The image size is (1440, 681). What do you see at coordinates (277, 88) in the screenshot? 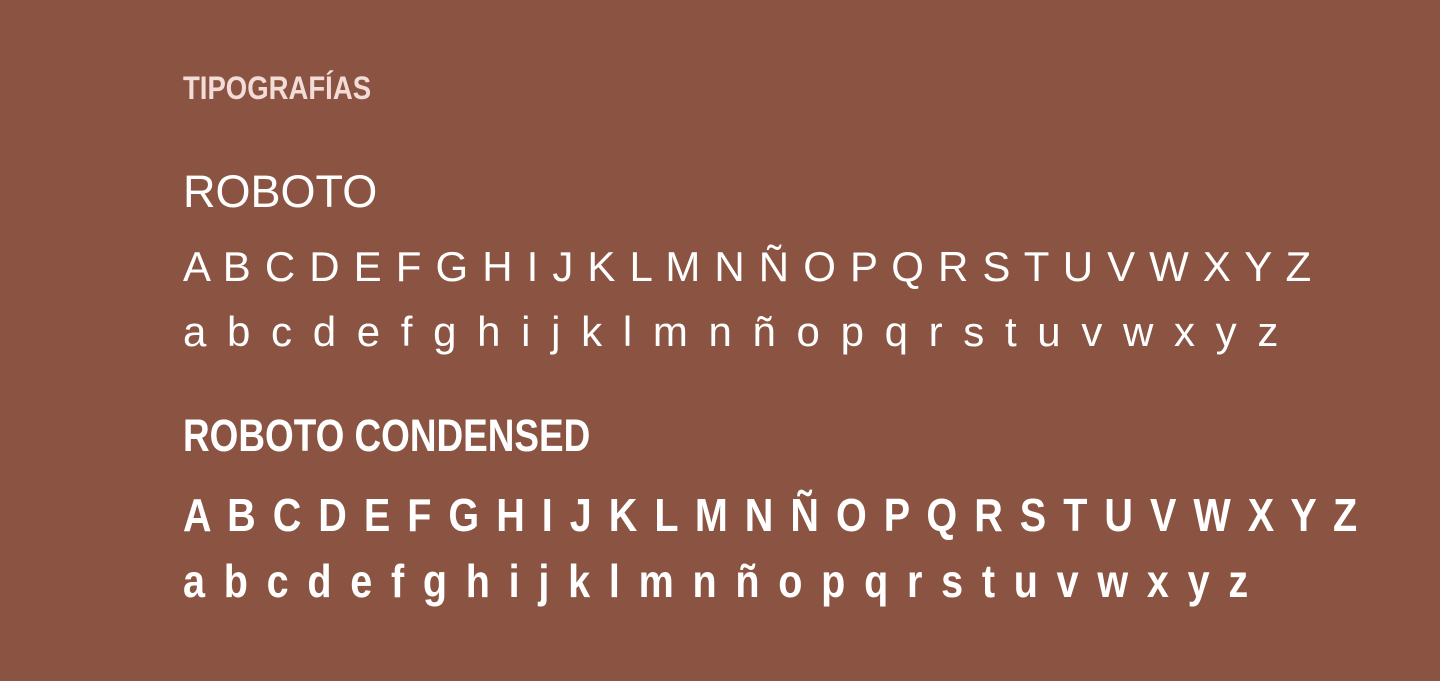
I see `section-title: TIPOGRAFÍAS` at bounding box center [277, 88].